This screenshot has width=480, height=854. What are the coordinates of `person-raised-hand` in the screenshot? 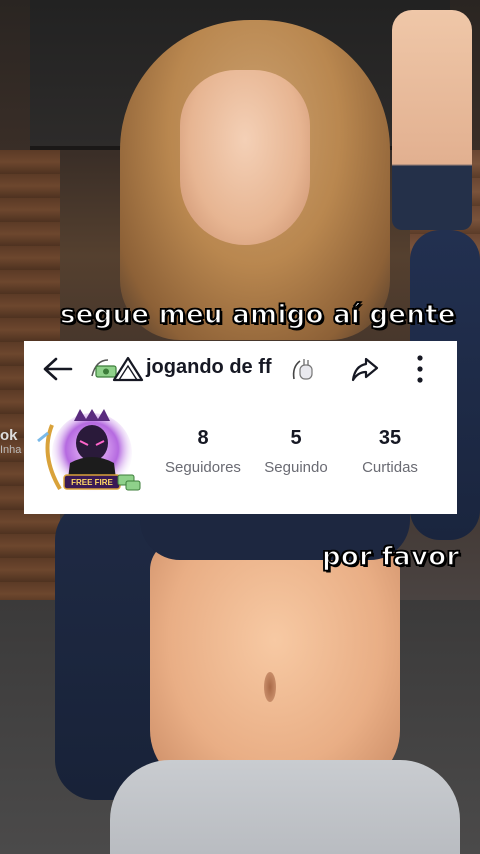 It's located at (432, 120).